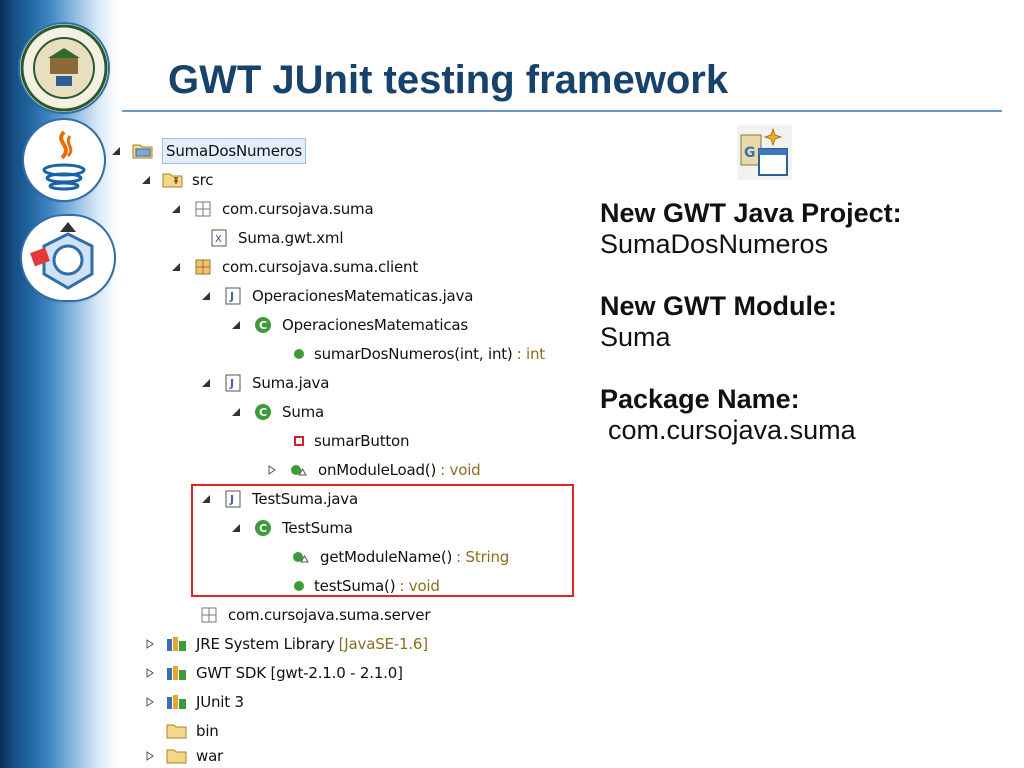 The width and height of the screenshot is (1024, 768). I want to click on tree-item-label: bin, so click(207, 731).